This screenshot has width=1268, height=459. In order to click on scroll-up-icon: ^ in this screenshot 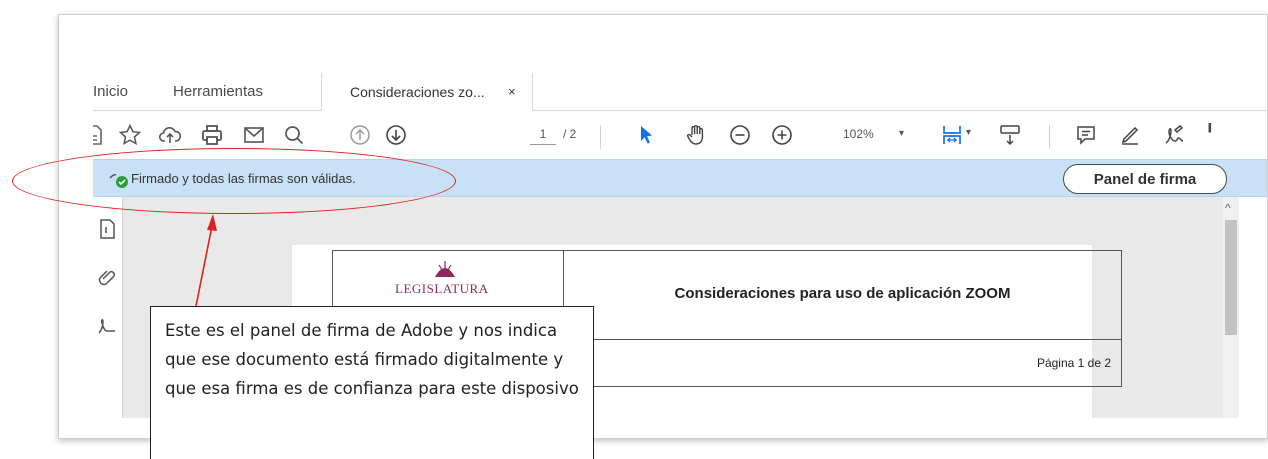, I will do `click(1228, 208)`.